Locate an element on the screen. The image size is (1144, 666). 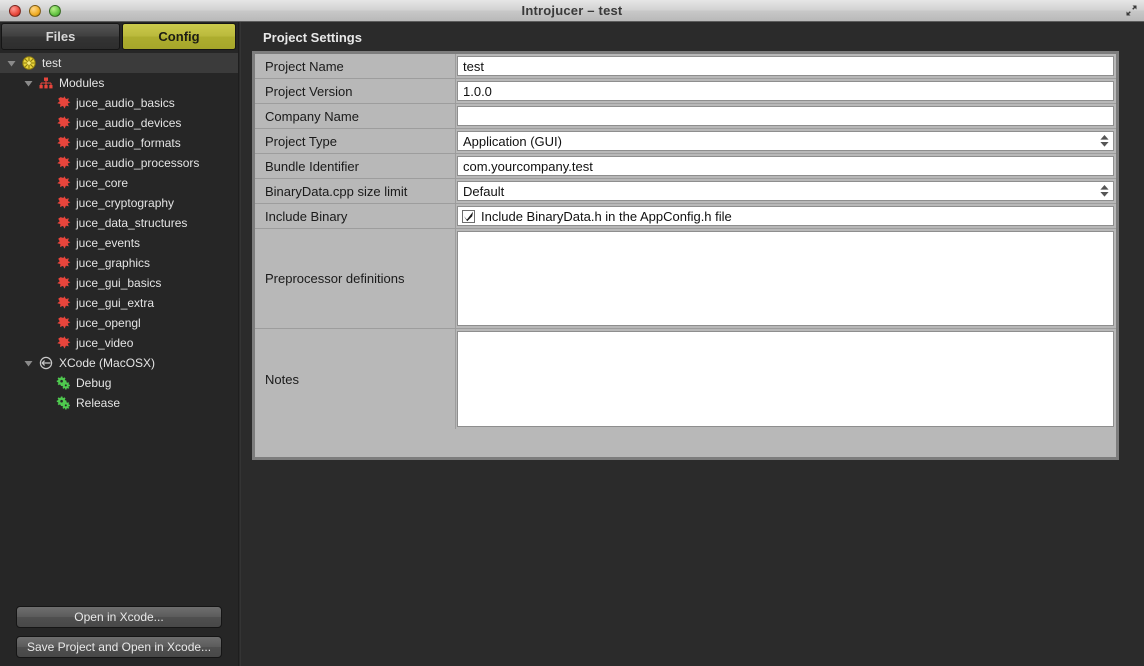
tab-files: Files is located at coordinates (60, 36).